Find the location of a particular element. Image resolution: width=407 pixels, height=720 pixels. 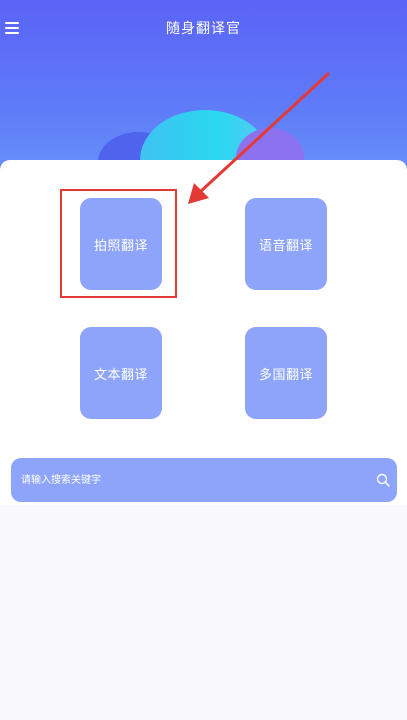

page-title: 随身翻译官 is located at coordinates (203, 29).